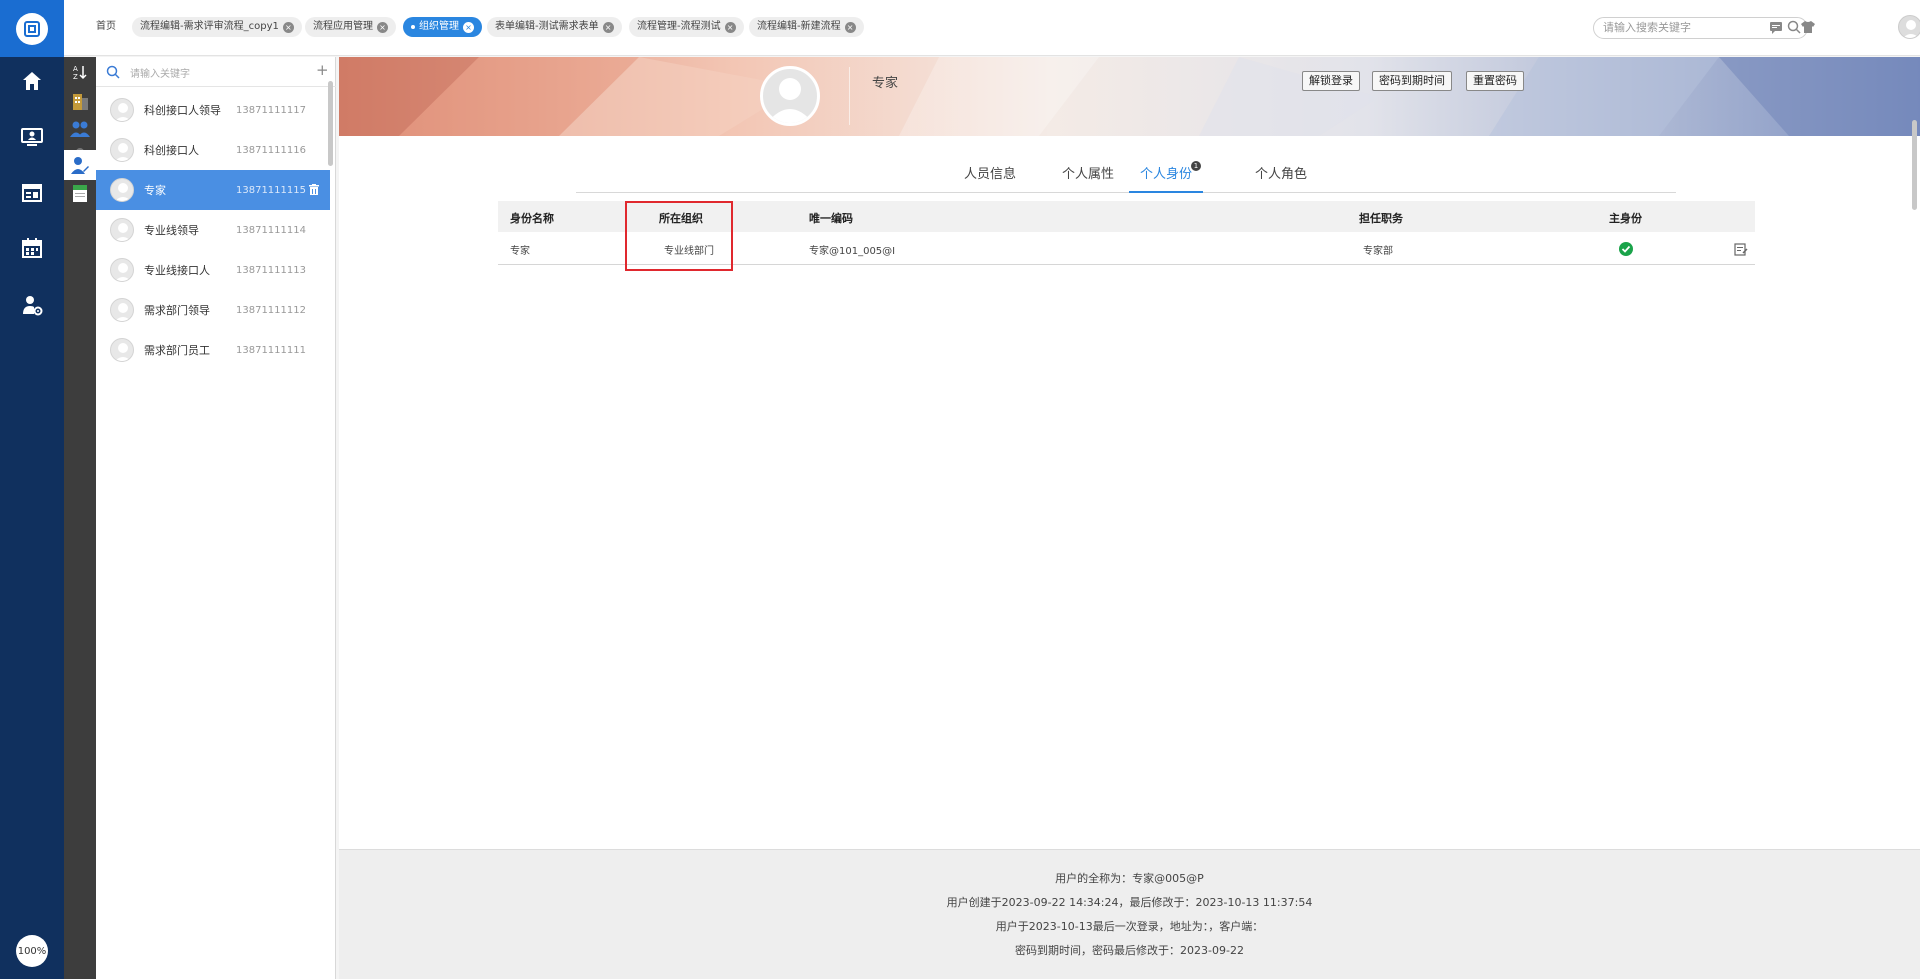 This screenshot has height=979, width=1920. I want to click on password-expiry-button: 密码到期时间, so click(1412, 81).